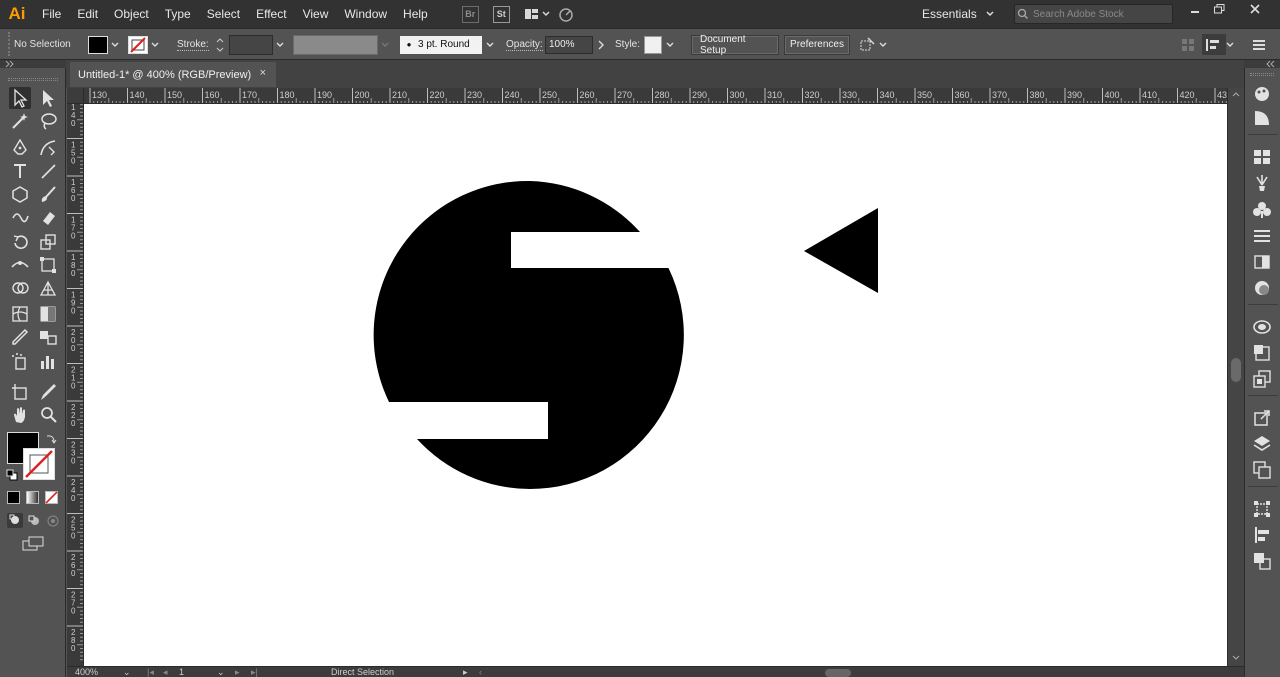  What do you see at coordinates (1236, 94) in the screenshot?
I see `scroll-up-icon` at bounding box center [1236, 94].